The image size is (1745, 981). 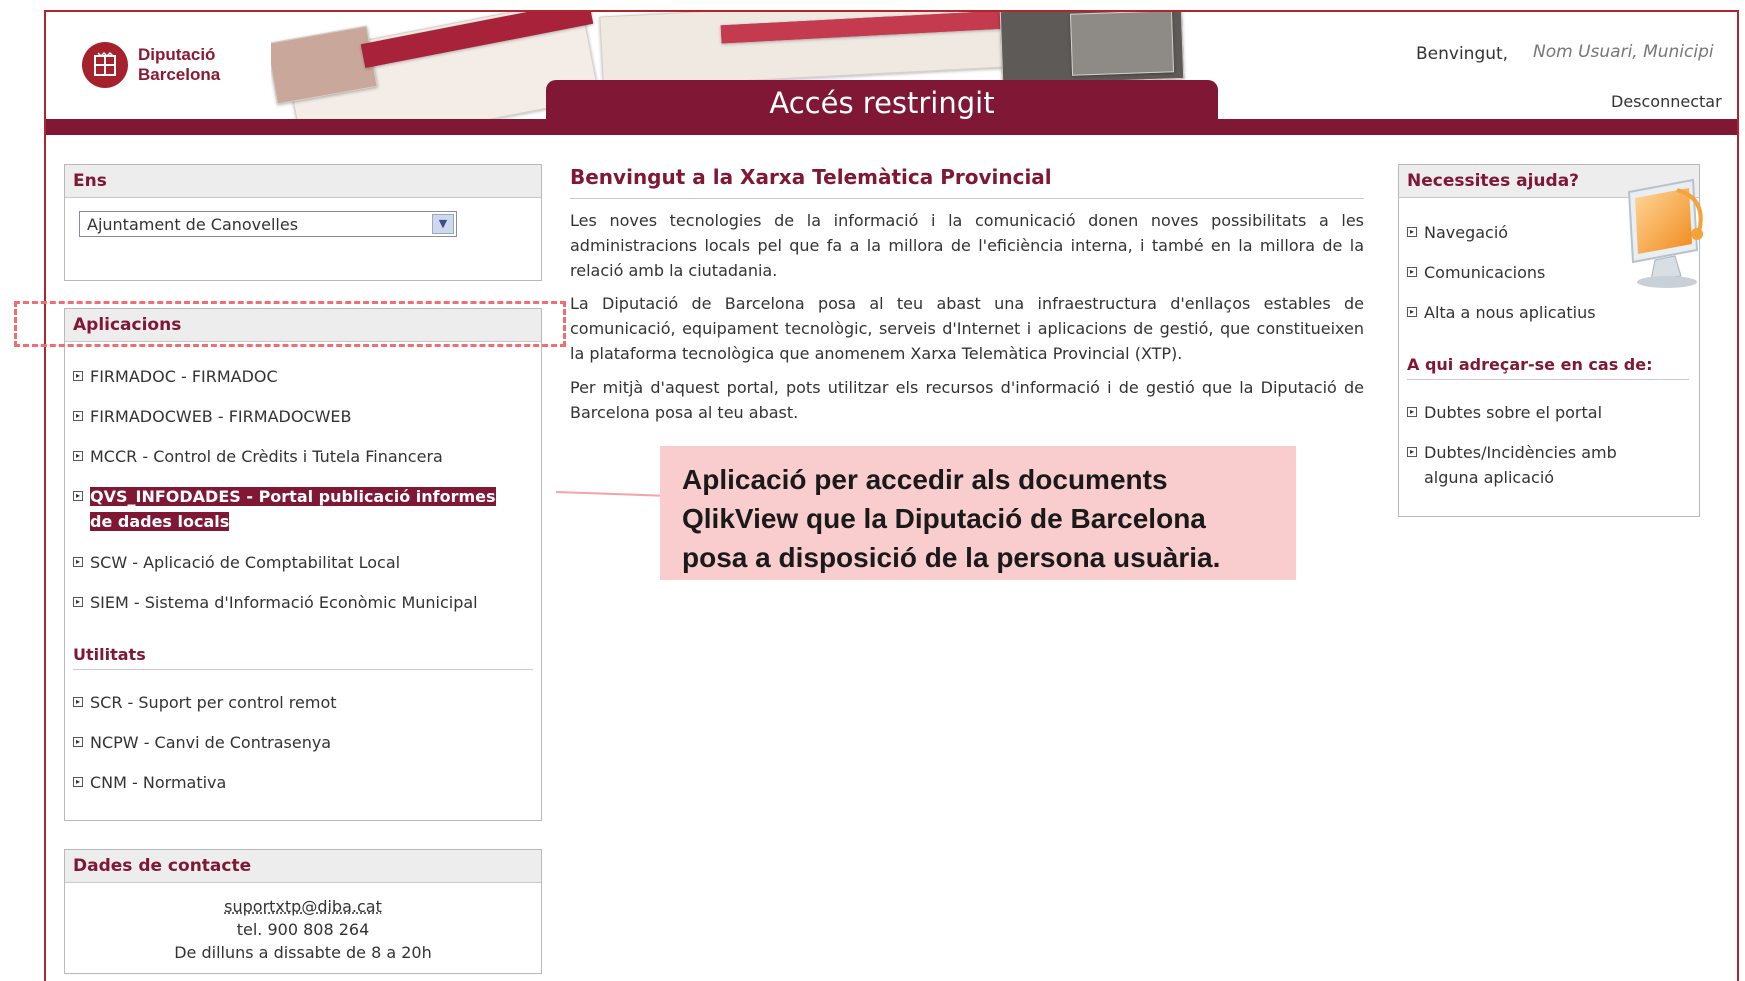 What do you see at coordinates (303, 906) in the screenshot?
I see `contact-email-link: suportxtp@diba.cat` at bounding box center [303, 906].